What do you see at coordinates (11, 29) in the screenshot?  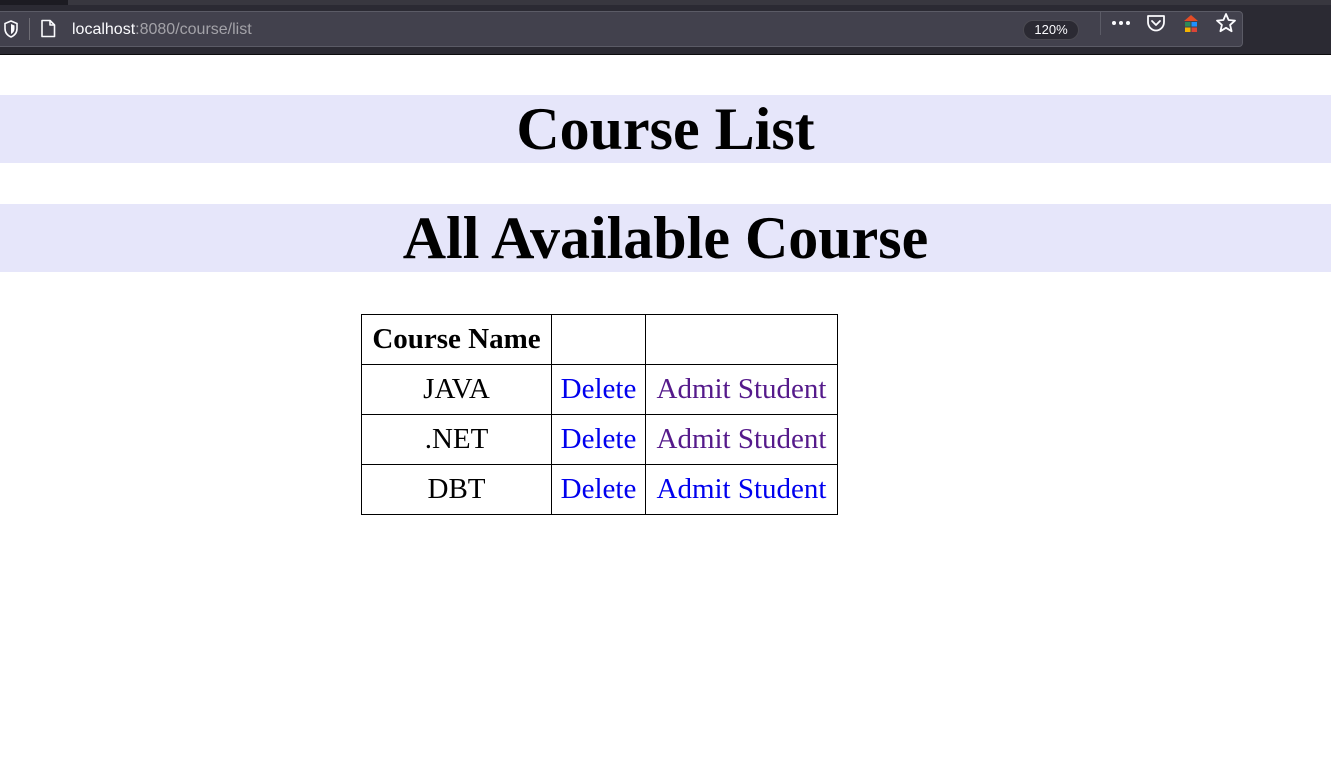 I see `shield-icon` at bounding box center [11, 29].